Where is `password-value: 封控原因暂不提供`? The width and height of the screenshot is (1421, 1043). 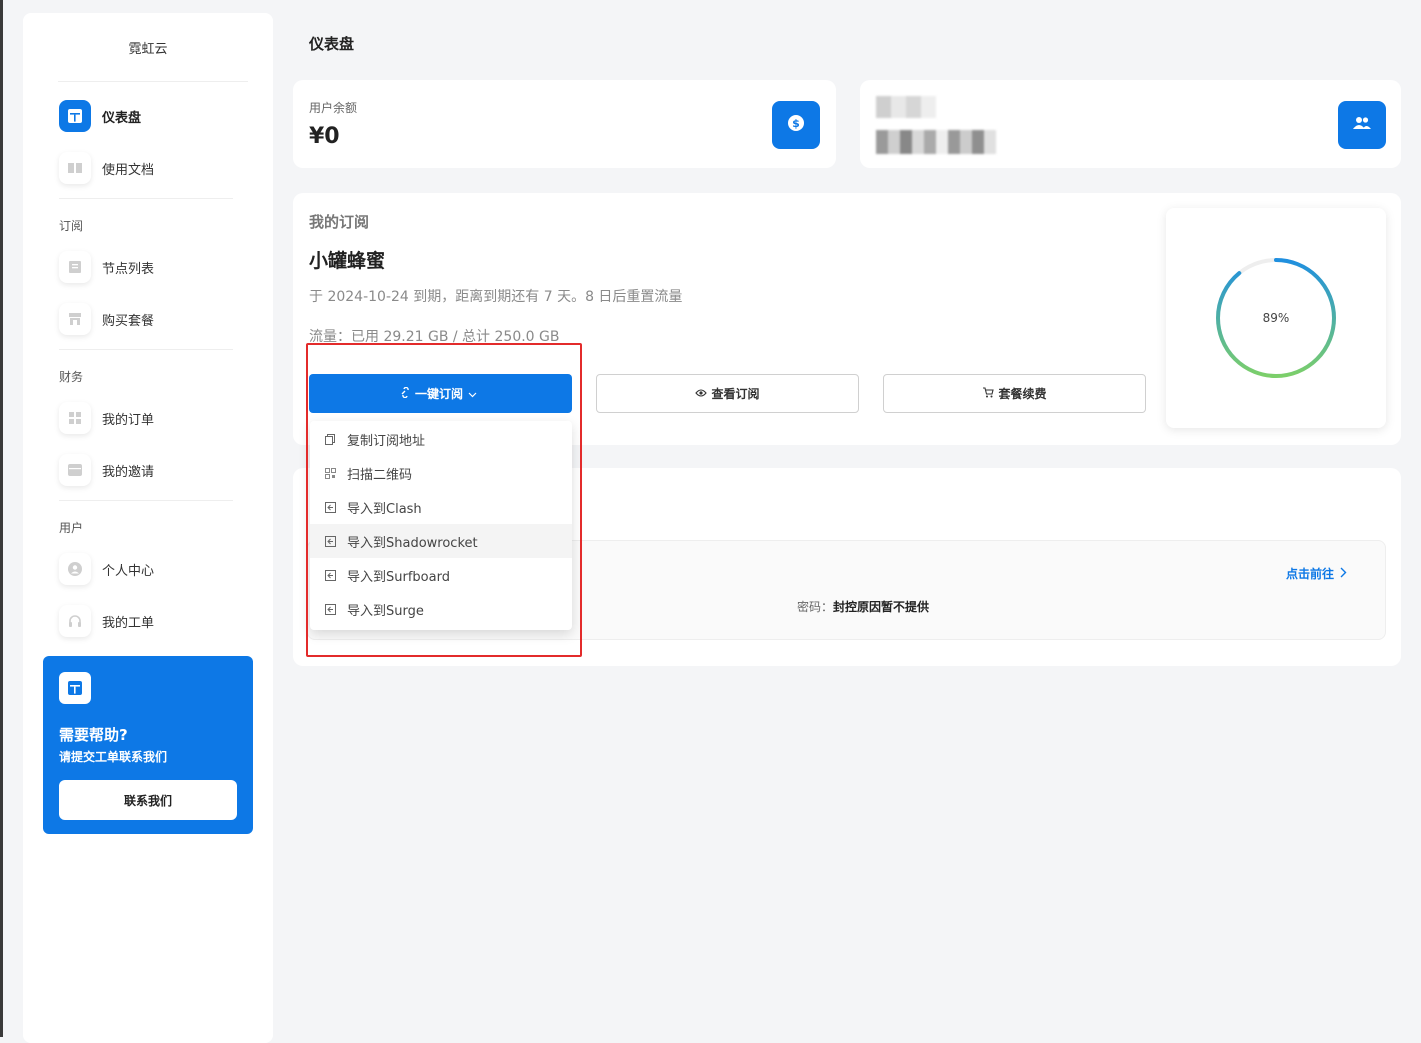 password-value: 封控原因暂不提供 is located at coordinates (881, 607).